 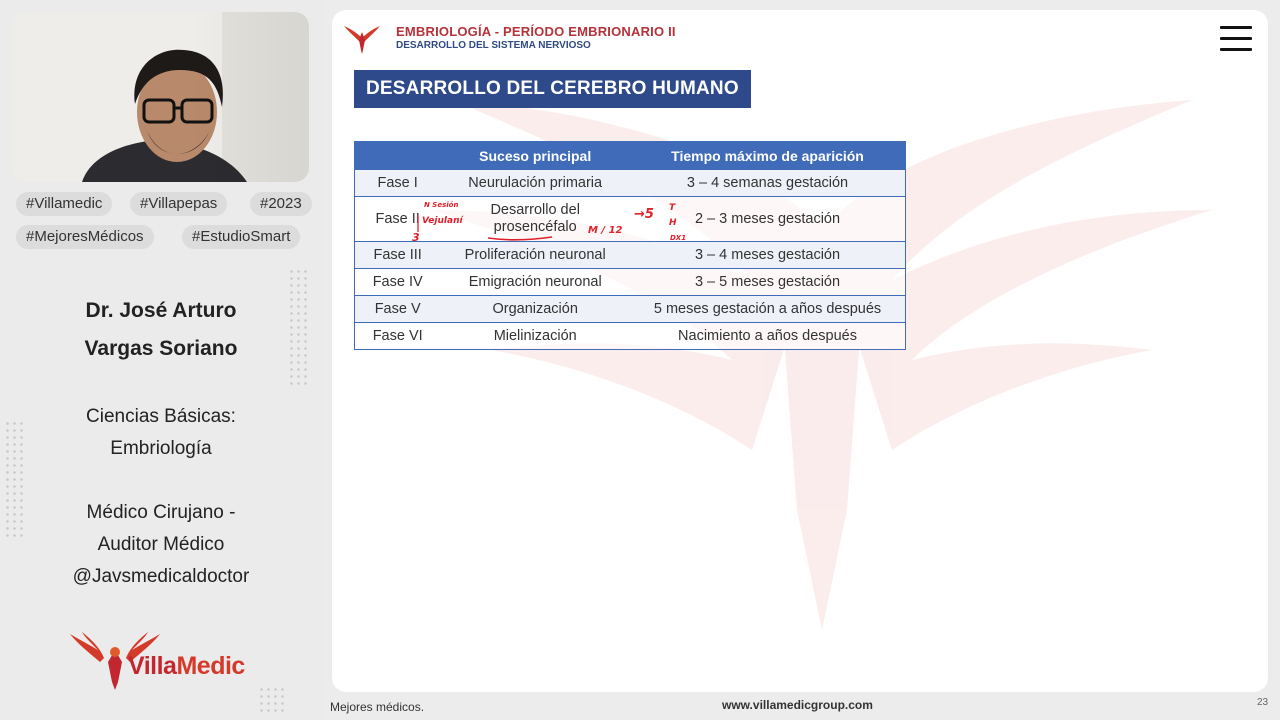 I want to click on phase-cell: Fase VI, so click(x=397, y=336).